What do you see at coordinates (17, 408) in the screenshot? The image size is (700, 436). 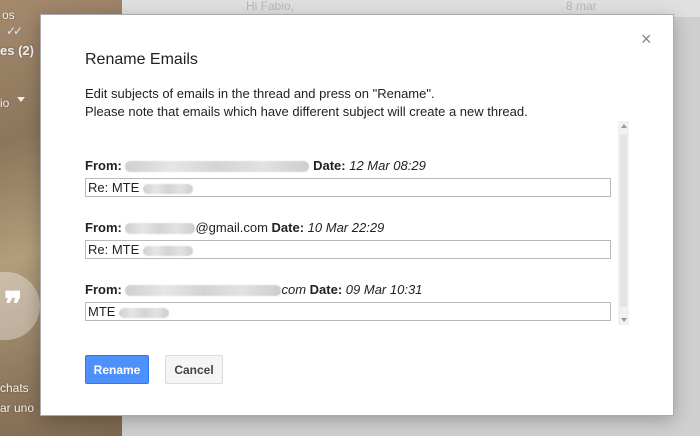 I see `sidebar-fragment: ar uno` at bounding box center [17, 408].